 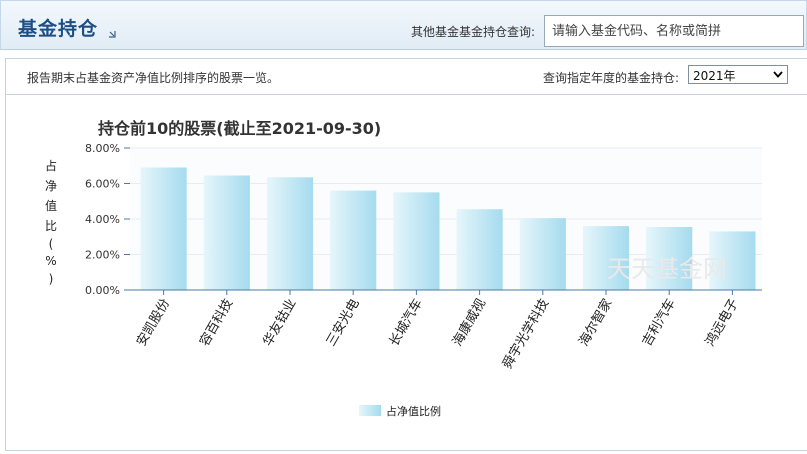 What do you see at coordinates (667, 269) in the screenshot?
I see `watermark: 天天基金网` at bounding box center [667, 269].